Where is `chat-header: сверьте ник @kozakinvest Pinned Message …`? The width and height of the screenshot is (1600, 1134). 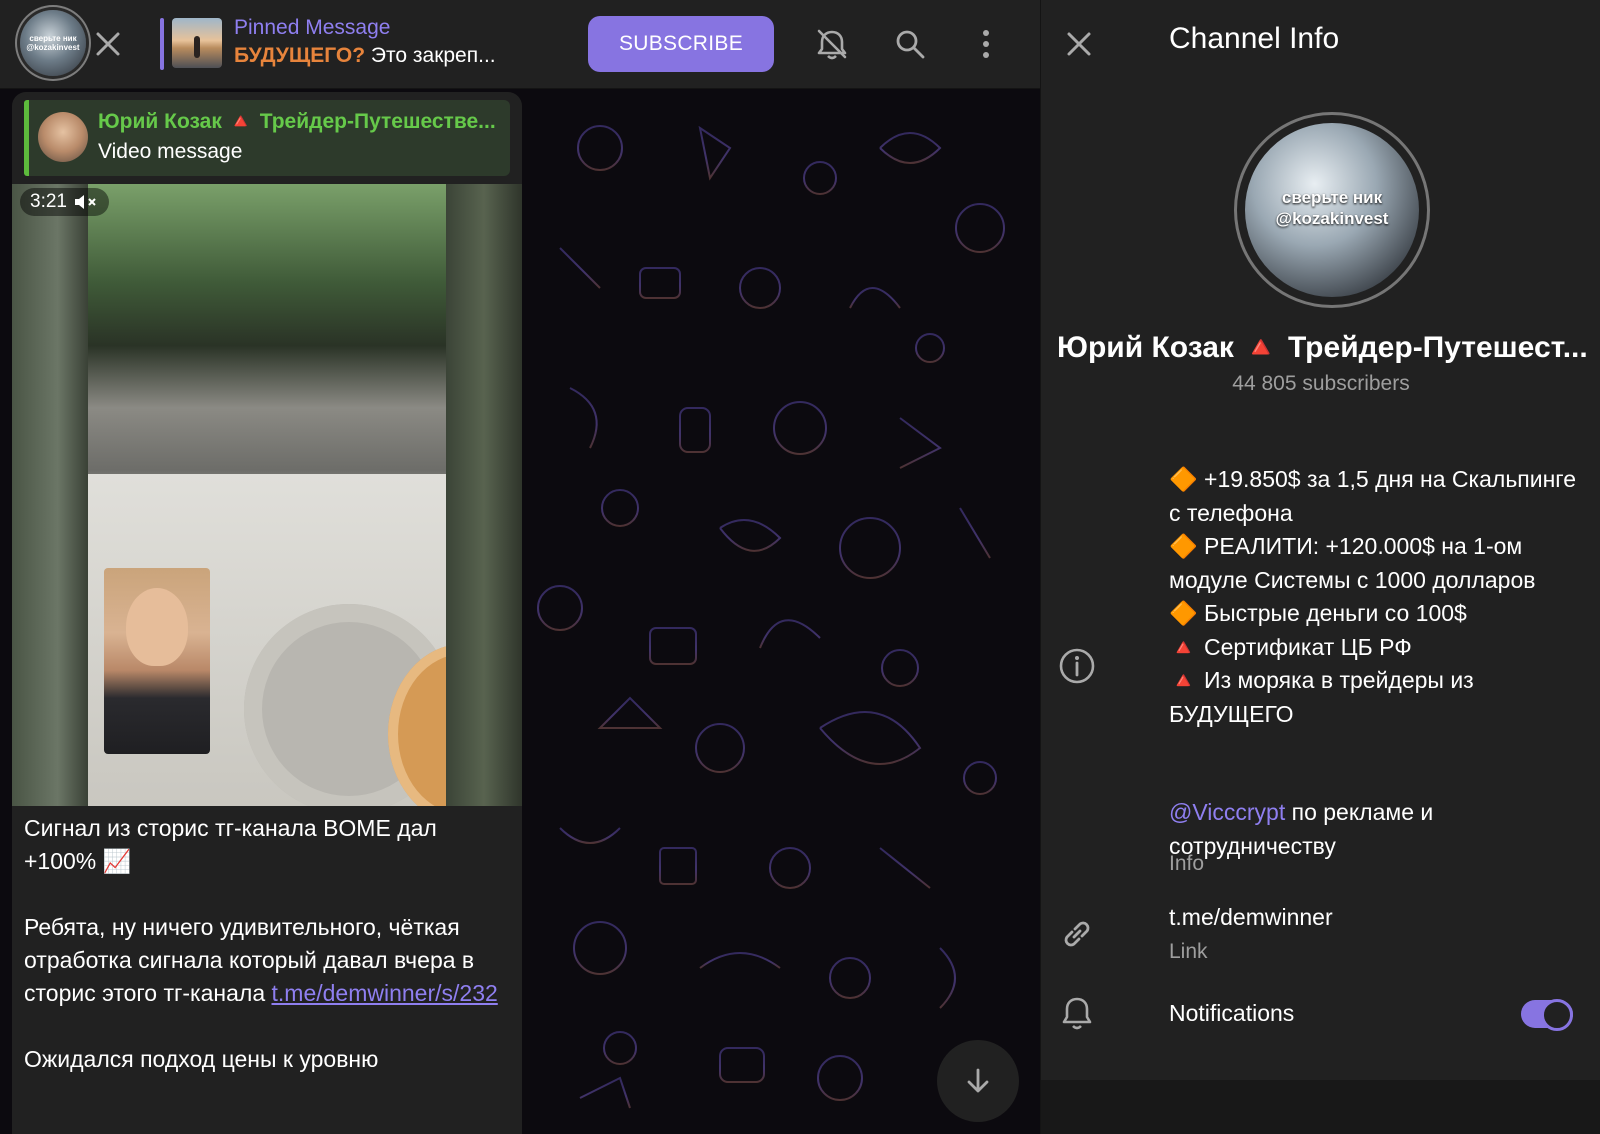
chat-header: сверьте ник @kozakinvest Pinned Message … is located at coordinates (520, 44).